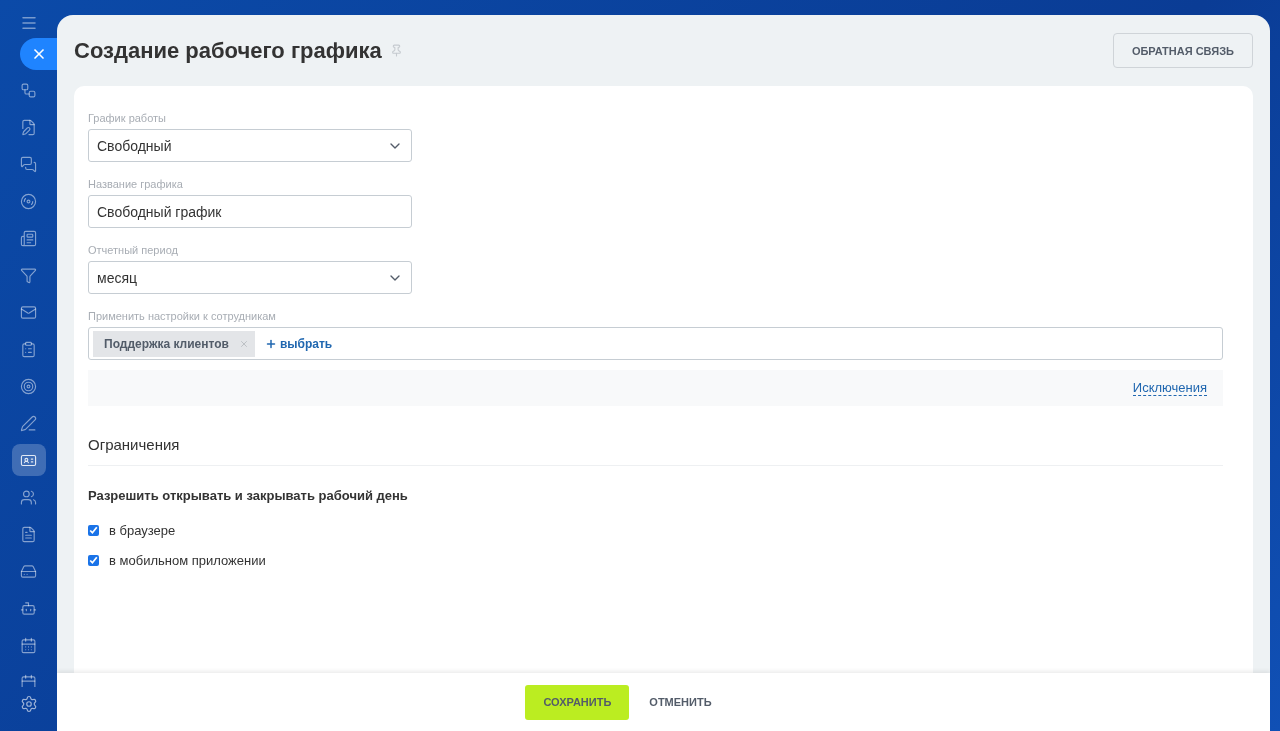 Image resolution: width=1280 pixels, height=731 pixels. What do you see at coordinates (28, 164) in the screenshot?
I see `chat-icon` at bounding box center [28, 164].